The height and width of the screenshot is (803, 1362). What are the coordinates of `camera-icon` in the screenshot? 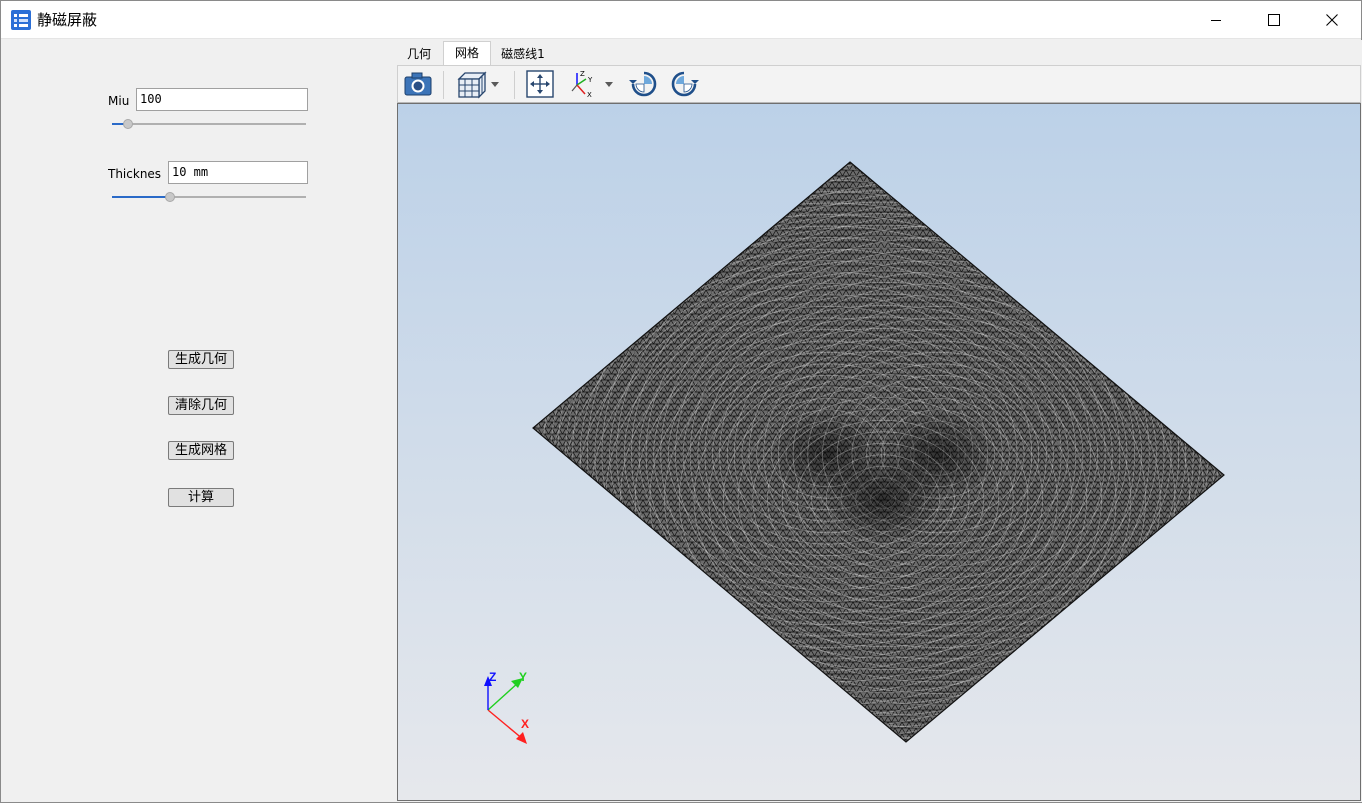 It's located at (418, 84).